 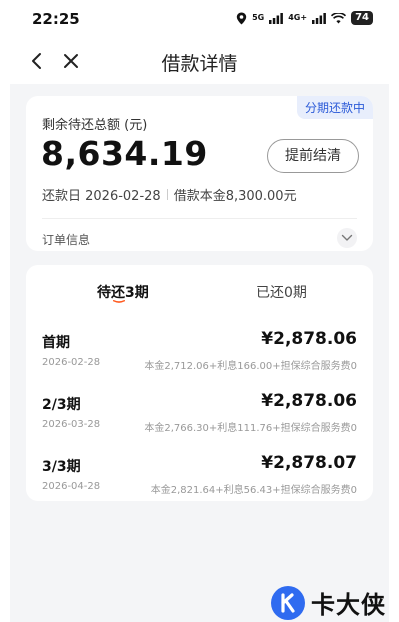 I want to click on status-icons: 5G 4G+ 74, so click(x=304, y=18).